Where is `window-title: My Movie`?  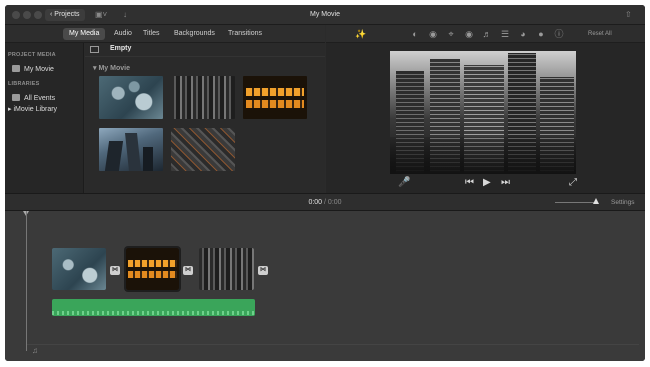 window-title: My Movie is located at coordinates (325, 14).